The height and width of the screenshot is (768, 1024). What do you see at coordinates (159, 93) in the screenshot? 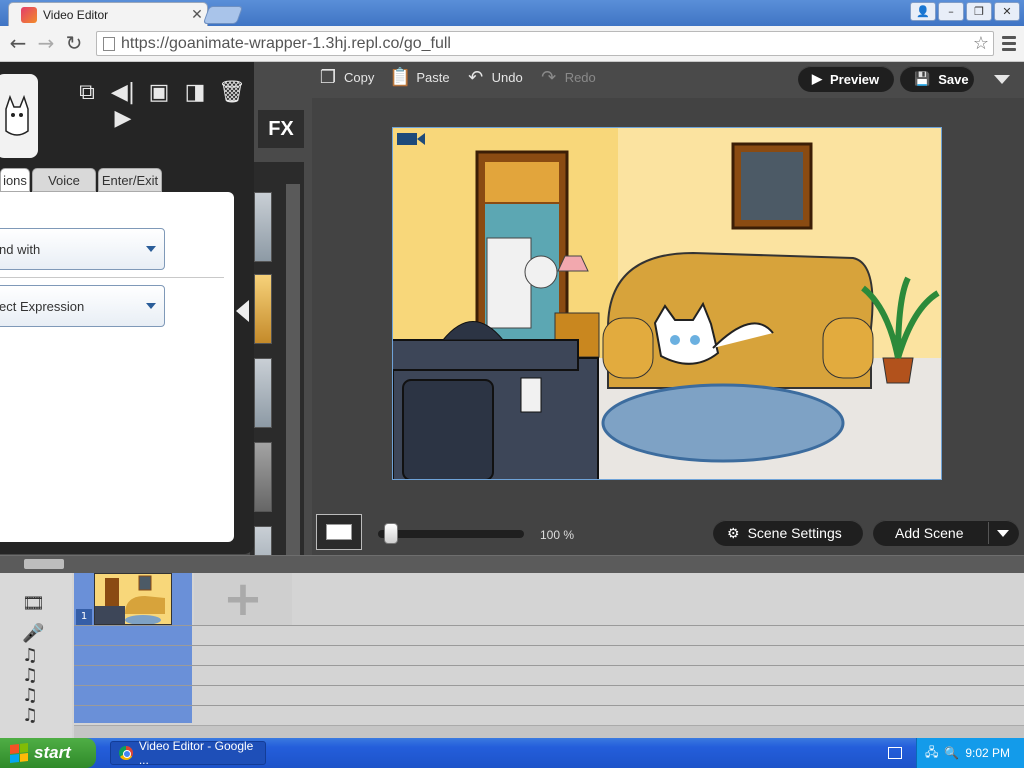
I see `bring-to-front-icon: ▣` at bounding box center [159, 93].